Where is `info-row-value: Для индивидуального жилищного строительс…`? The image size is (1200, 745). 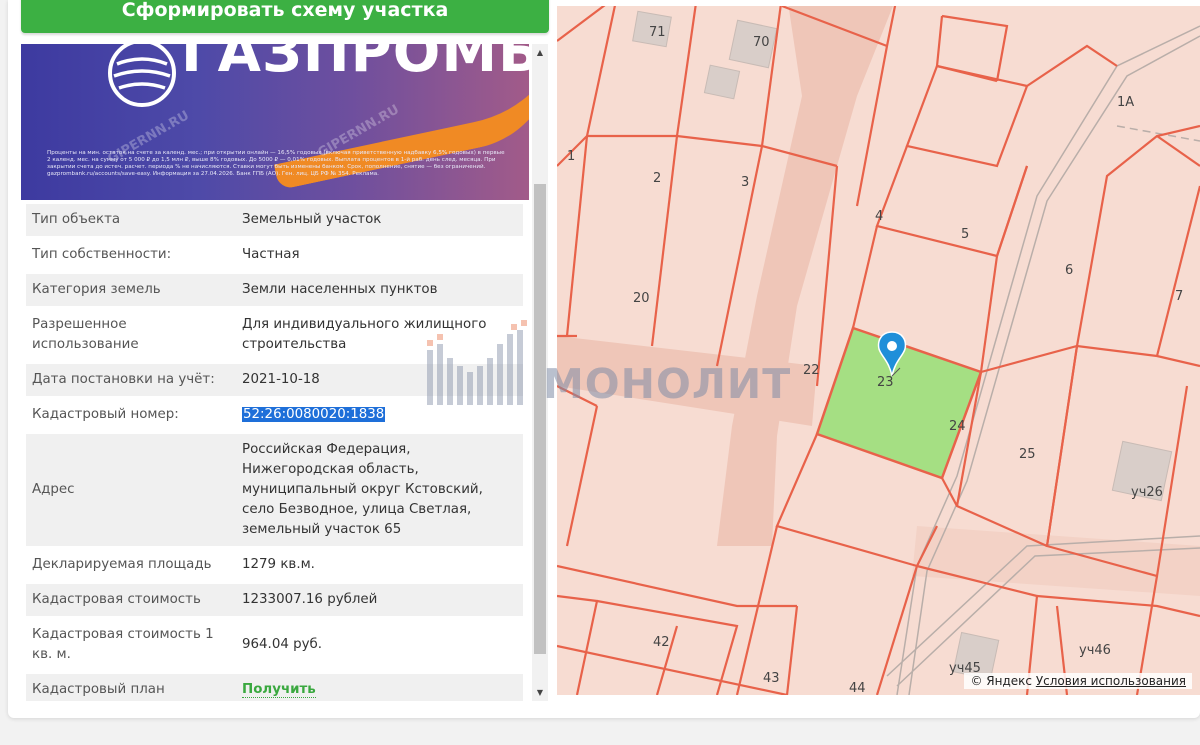 info-row-value: Для индивидуального жилищного строительс… is located at coordinates (379, 336).